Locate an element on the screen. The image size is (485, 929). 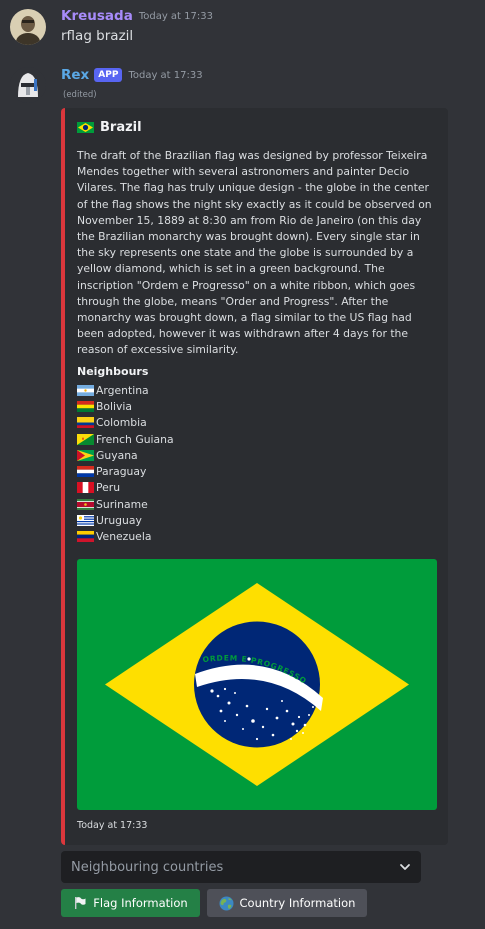
list-item: French Guiana is located at coordinates (125, 439).